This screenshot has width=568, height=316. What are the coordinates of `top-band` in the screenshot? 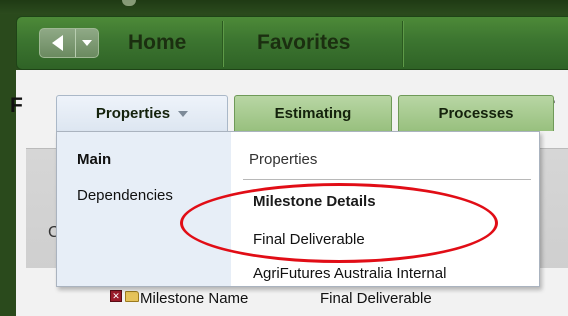 It's located at (284, 7).